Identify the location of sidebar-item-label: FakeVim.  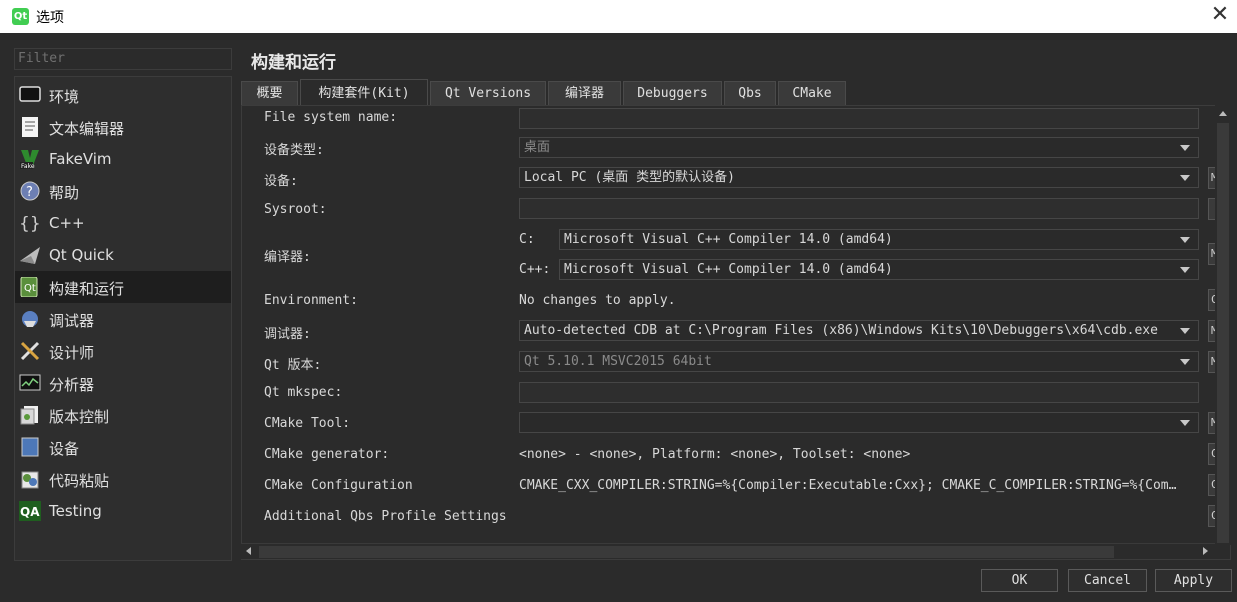
(80, 159).